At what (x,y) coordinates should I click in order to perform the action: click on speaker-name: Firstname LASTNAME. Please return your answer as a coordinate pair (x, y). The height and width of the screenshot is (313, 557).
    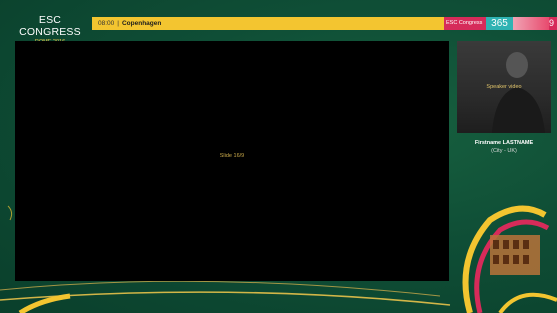
    Looking at the image, I should click on (504, 143).